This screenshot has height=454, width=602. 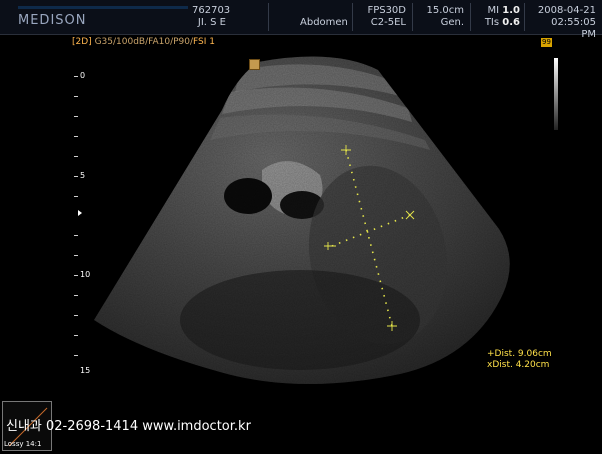 What do you see at coordinates (23, 444) in the screenshot?
I see `compression-label: Lossy 14:1` at bounding box center [23, 444].